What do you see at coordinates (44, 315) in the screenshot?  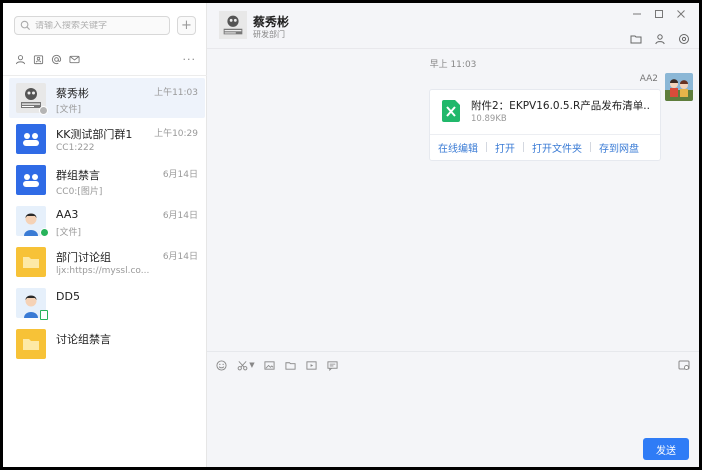 I see `mobile-icon` at bounding box center [44, 315].